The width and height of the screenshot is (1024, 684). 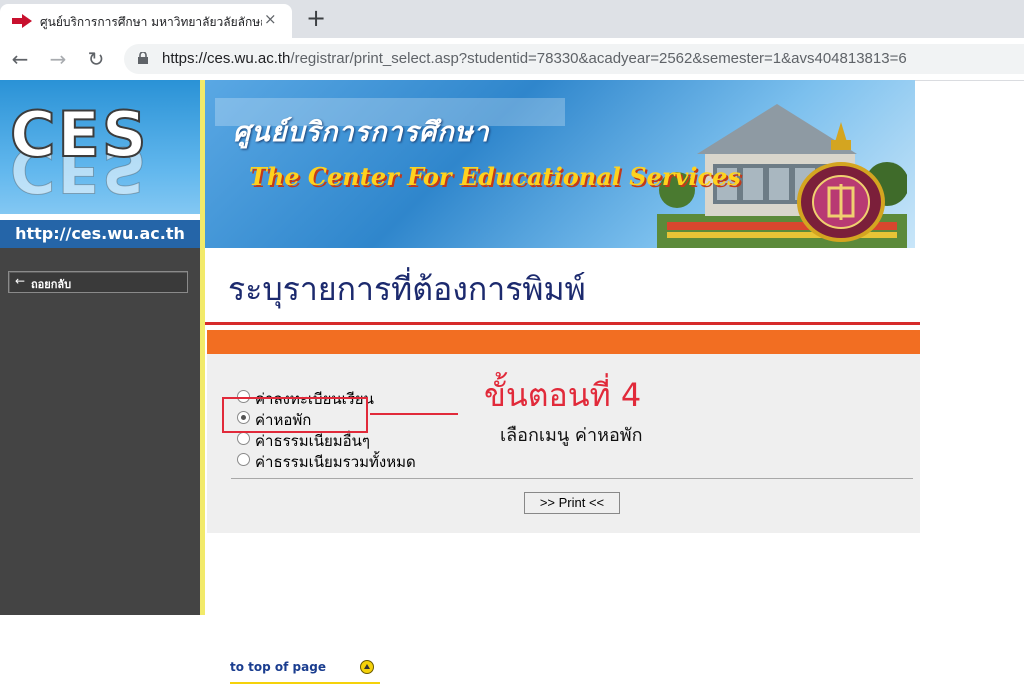 I want to click on back-button: ← ถอยกลับ, so click(x=98, y=282).